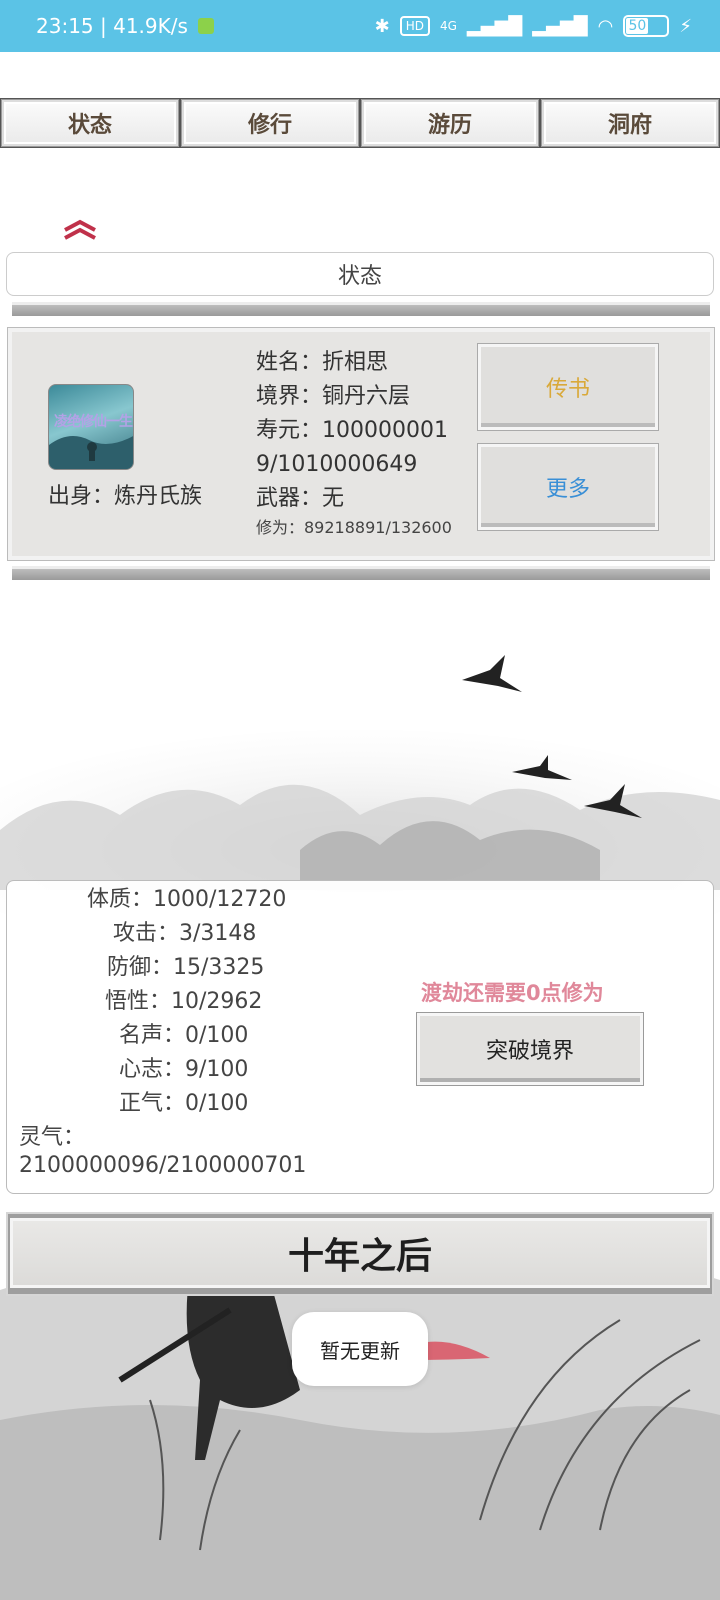  Describe the element at coordinates (270, 123) in the screenshot. I see `tab-cultivation: 修行` at that location.